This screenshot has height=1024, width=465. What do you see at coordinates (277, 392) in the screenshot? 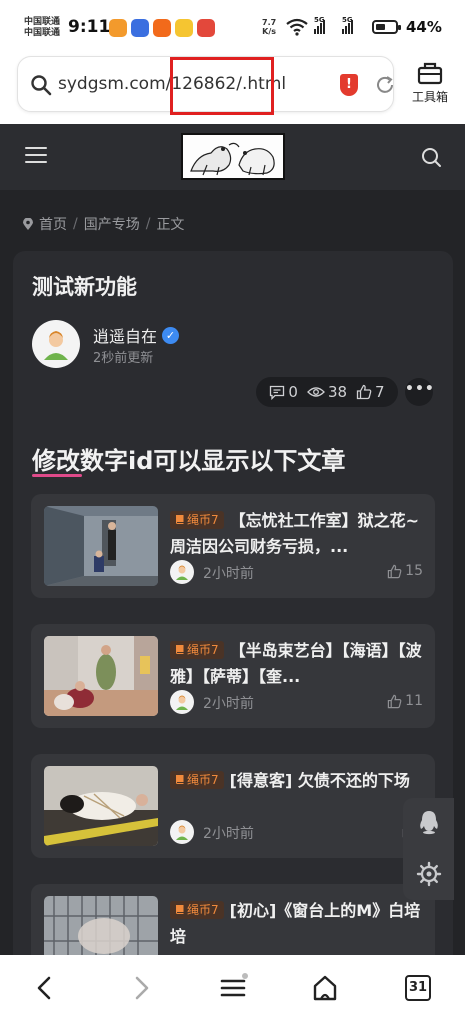
I see `comment-icon` at bounding box center [277, 392].